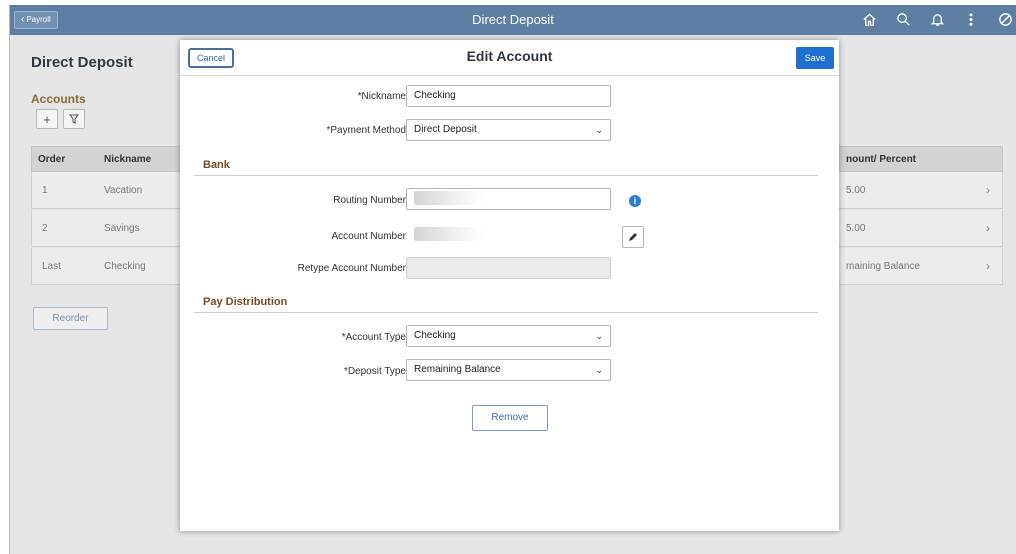 The height and width of the screenshot is (554, 1016). What do you see at coordinates (635, 201) in the screenshot?
I see `info-icon: i` at bounding box center [635, 201].